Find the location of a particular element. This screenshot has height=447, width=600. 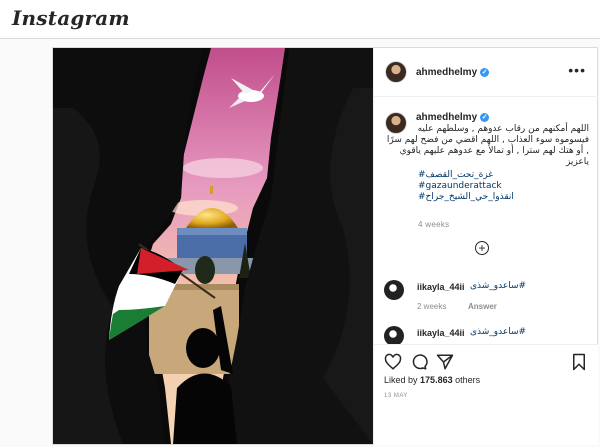

likes-suffix: others is located at coordinates (467, 380).